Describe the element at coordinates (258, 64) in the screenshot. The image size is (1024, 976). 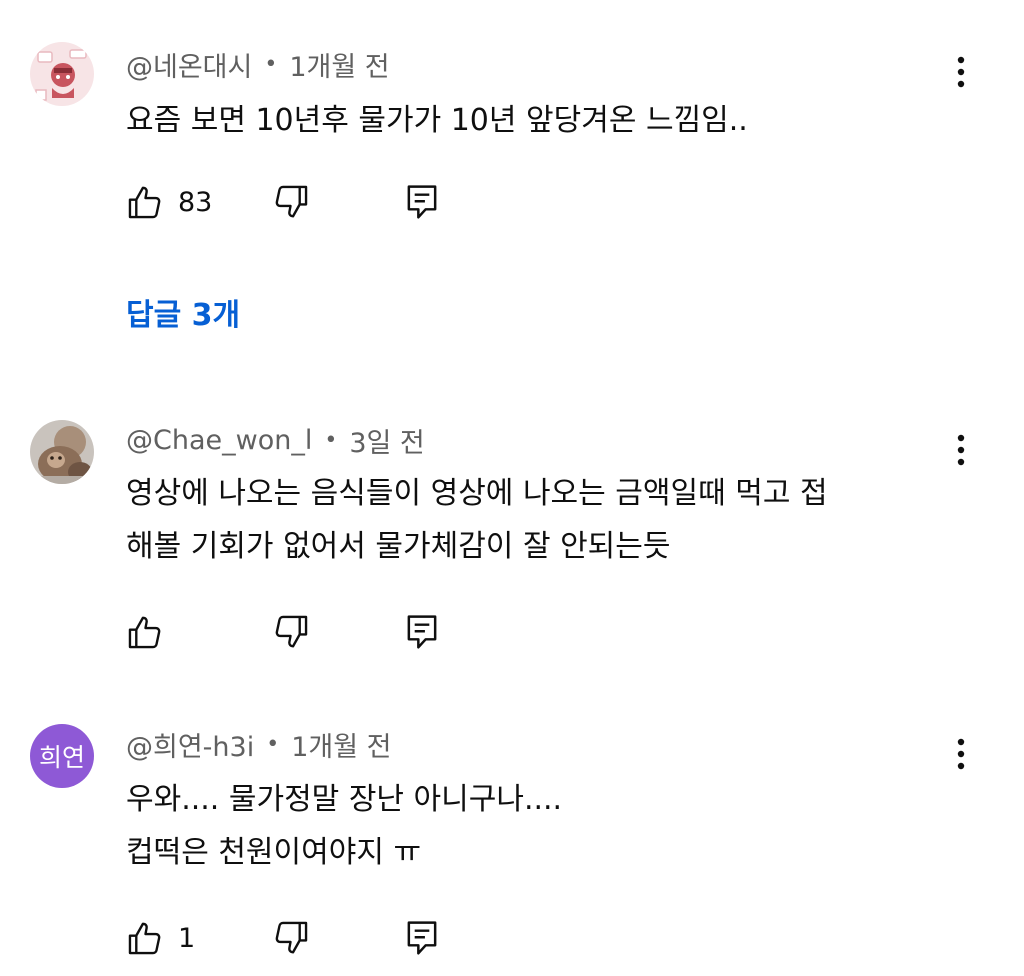
I see `comment-meta: @네온대시 • 1개월 전` at that location.